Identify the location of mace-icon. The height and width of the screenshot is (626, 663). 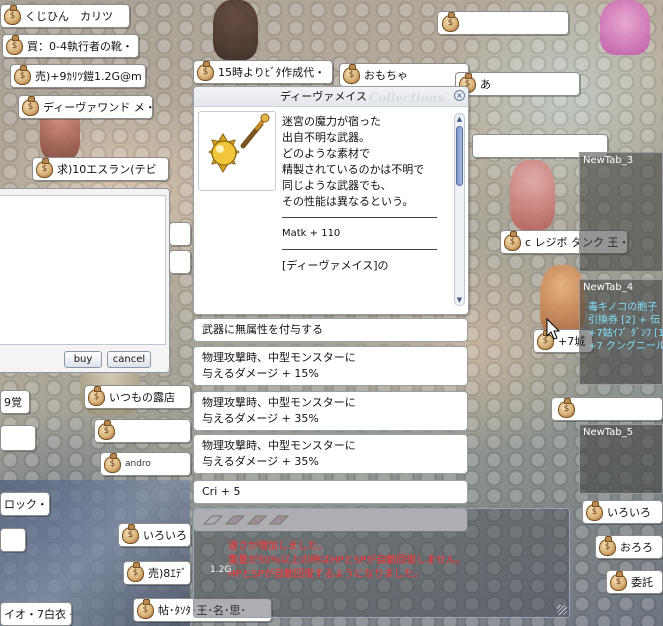
(239, 143).